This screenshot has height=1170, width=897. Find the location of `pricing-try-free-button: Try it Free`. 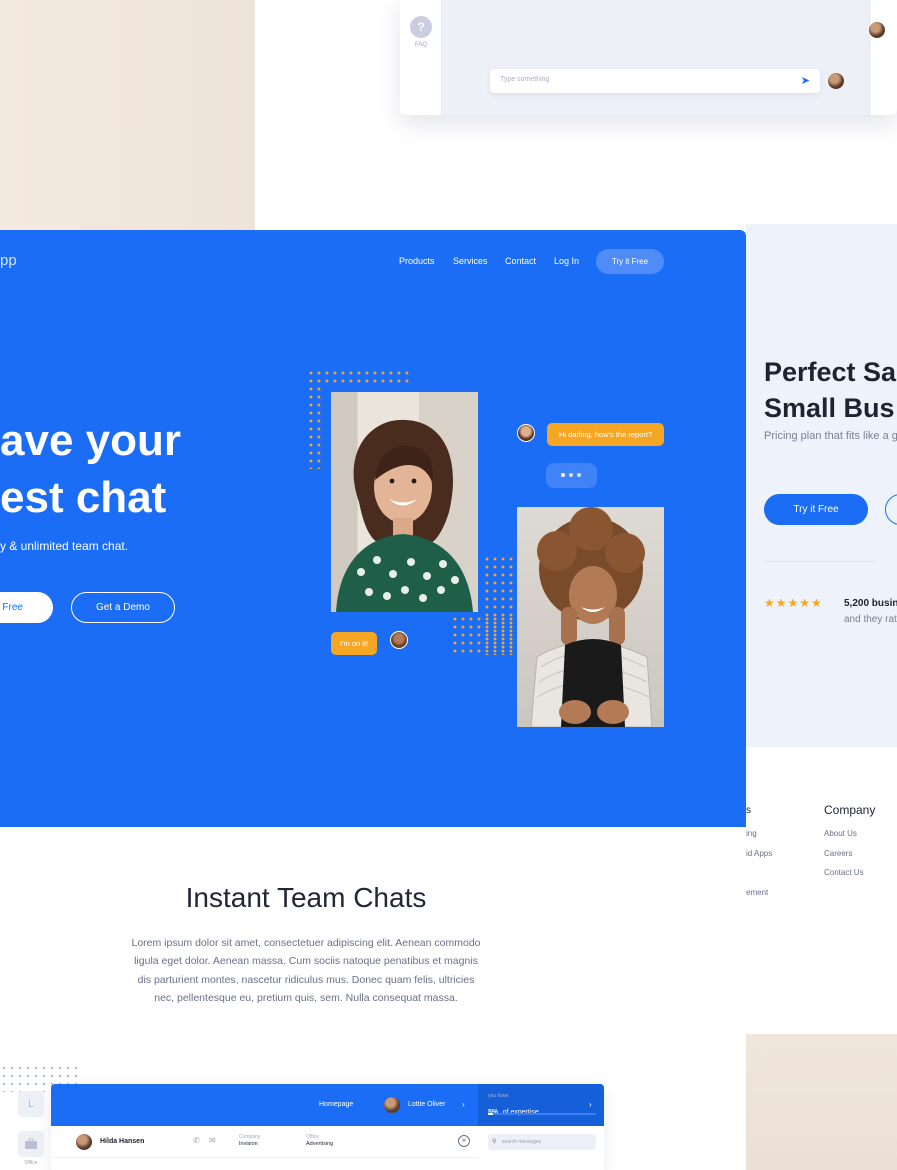

pricing-try-free-button: Try it Free is located at coordinates (816, 509).